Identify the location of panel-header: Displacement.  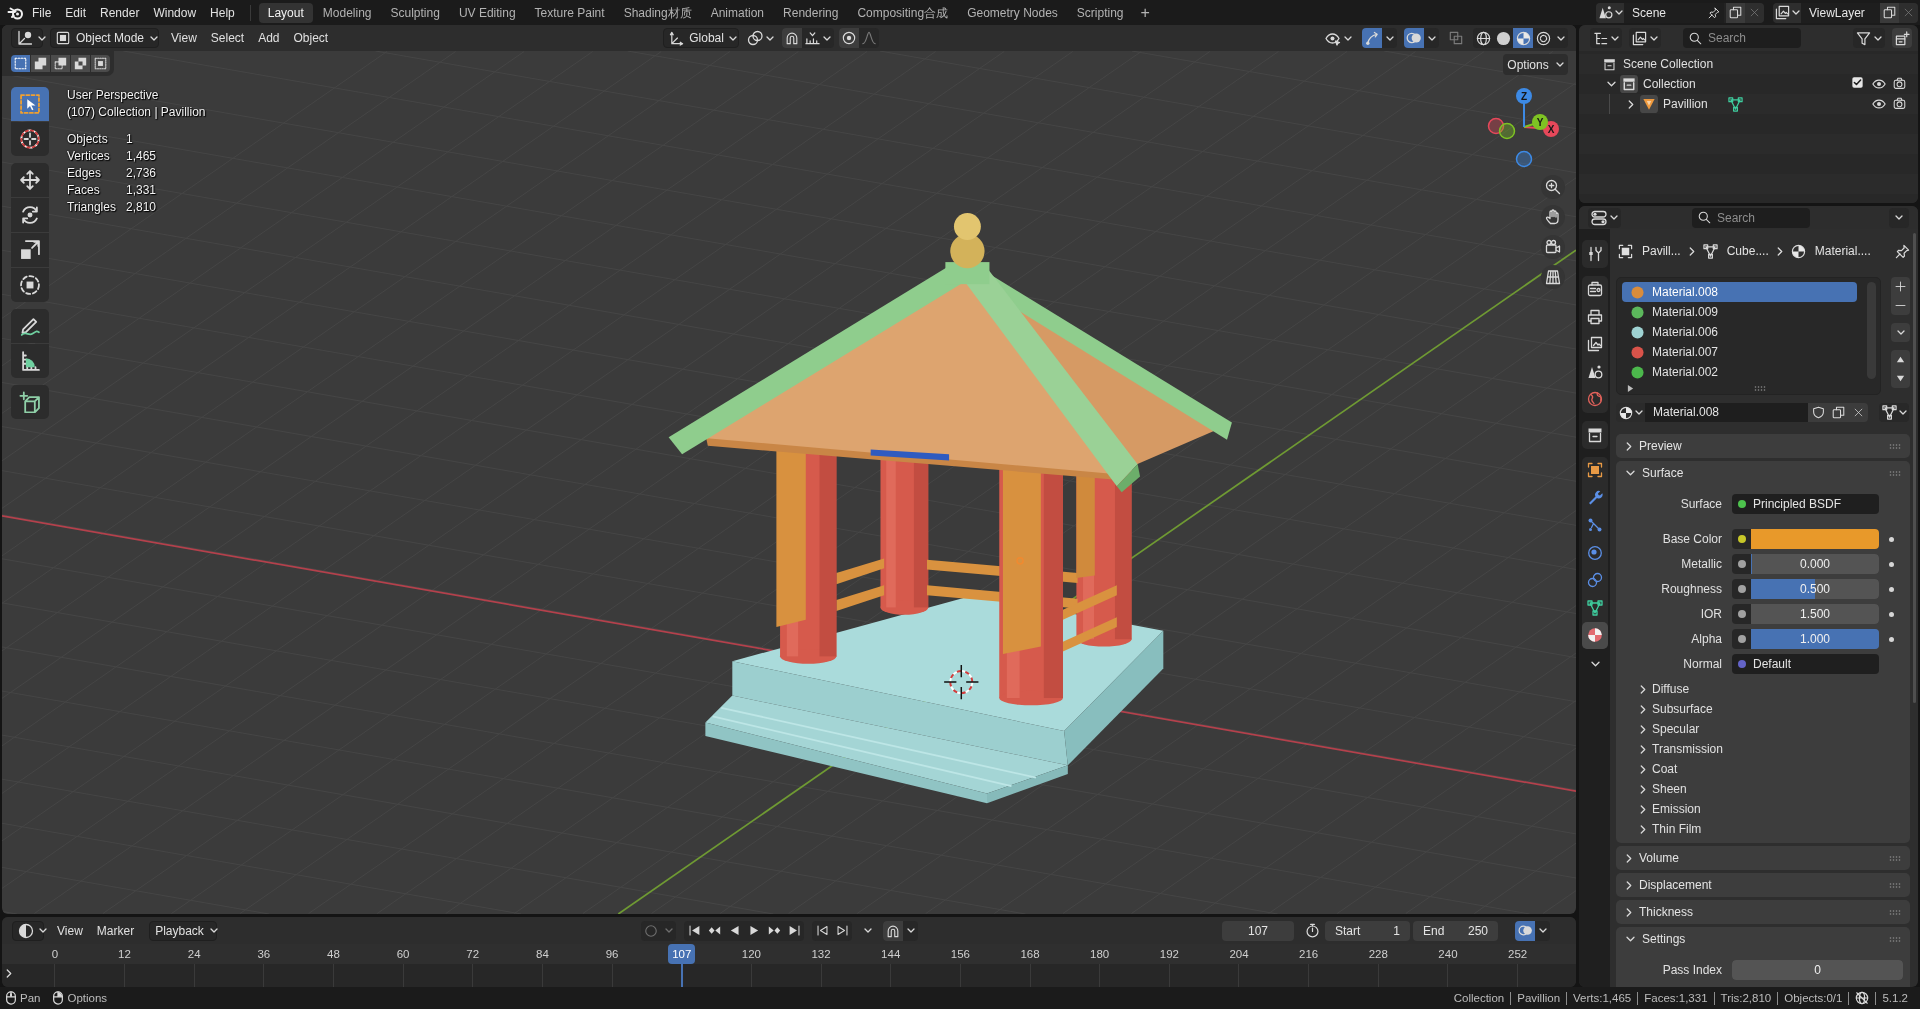
(1763, 885).